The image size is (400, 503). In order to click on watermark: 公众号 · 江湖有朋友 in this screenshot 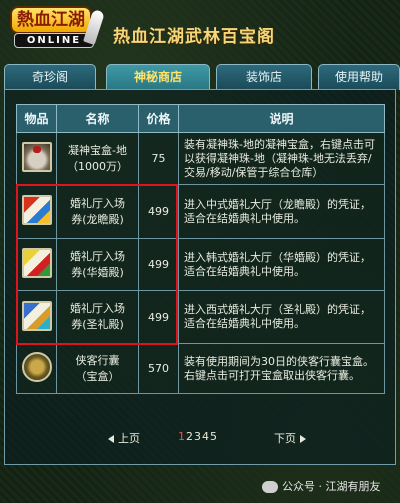, I will do `click(321, 486)`.